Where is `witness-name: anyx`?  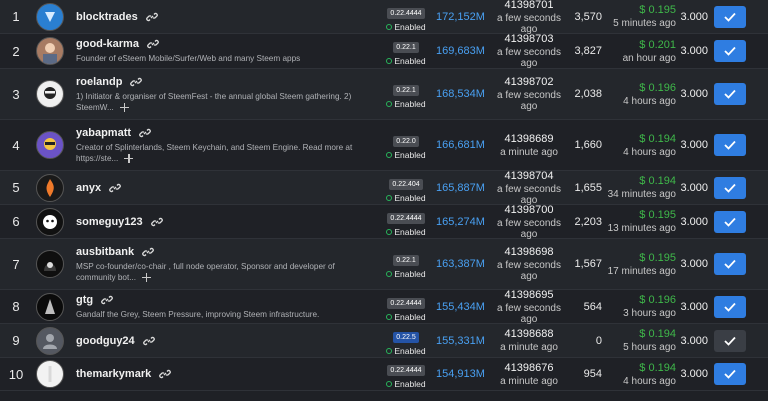
witness-name: anyx is located at coordinates (88, 188).